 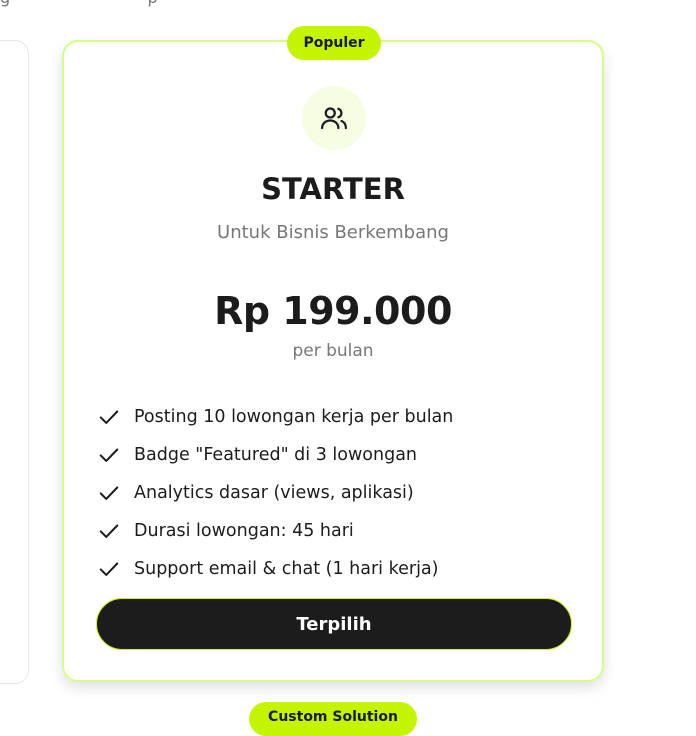 I want to click on feature-item: Durasi lowongan: 45 hari, so click(x=275, y=531).